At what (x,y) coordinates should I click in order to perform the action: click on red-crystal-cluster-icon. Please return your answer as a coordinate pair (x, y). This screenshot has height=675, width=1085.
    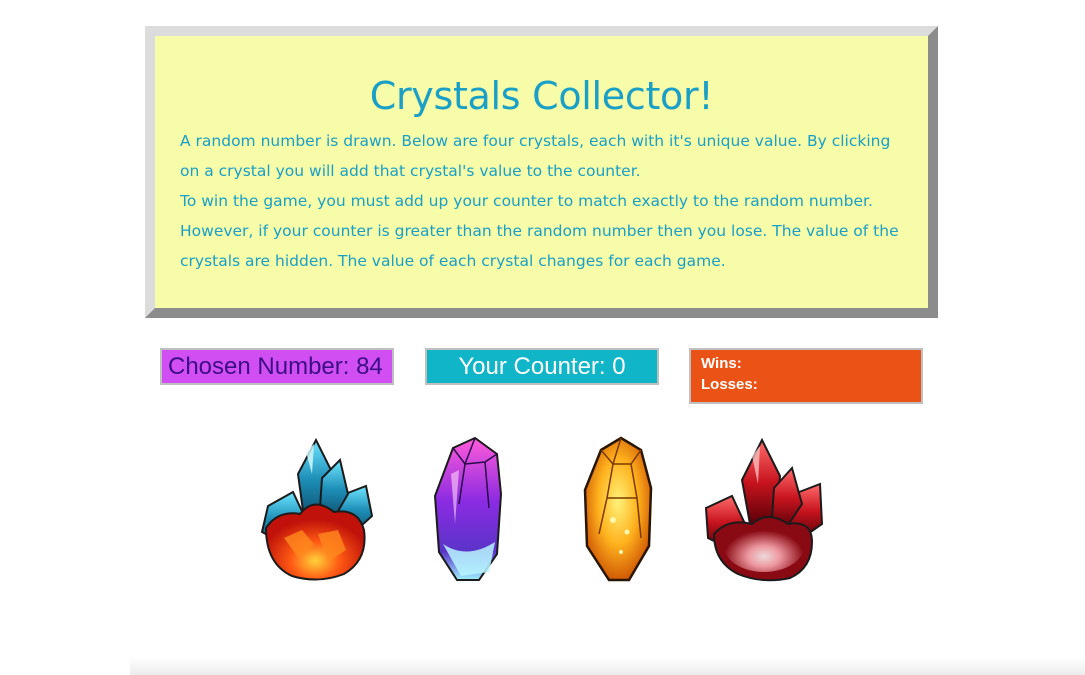
    Looking at the image, I should click on (764, 509).